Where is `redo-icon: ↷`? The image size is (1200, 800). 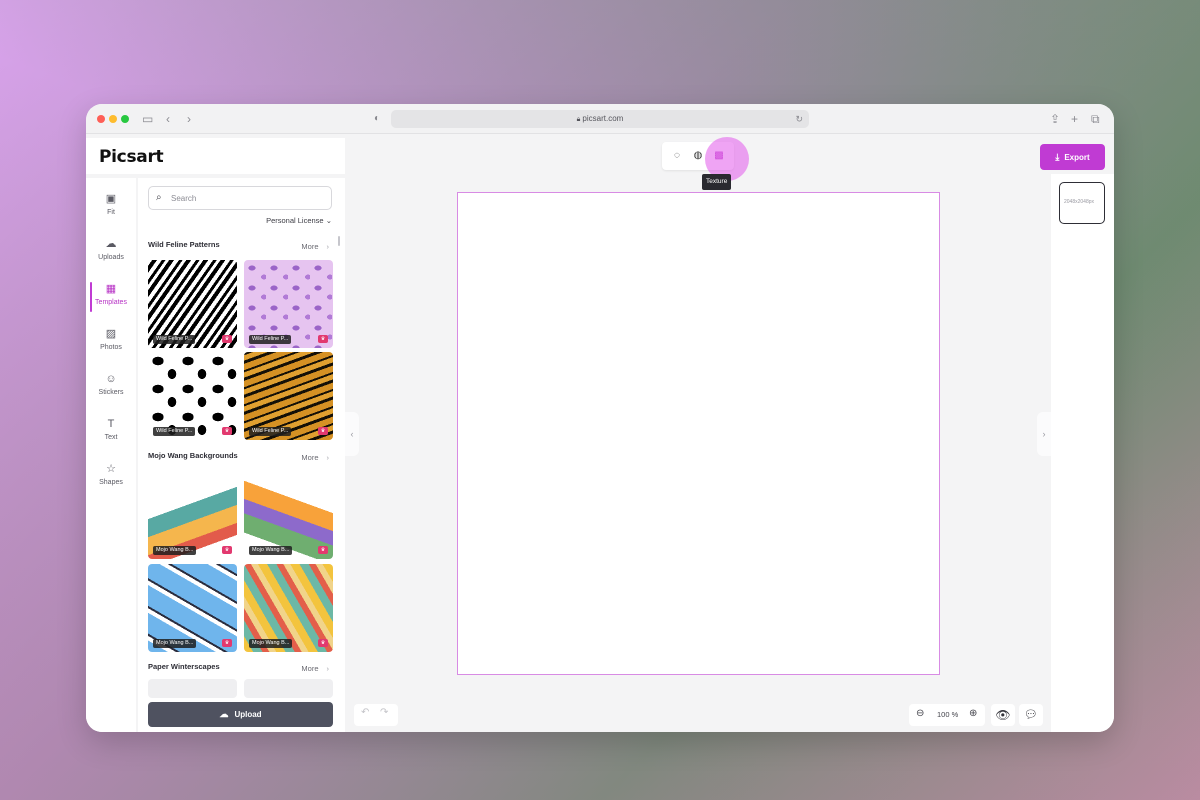 redo-icon: ↷ is located at coordinates (384, 712).